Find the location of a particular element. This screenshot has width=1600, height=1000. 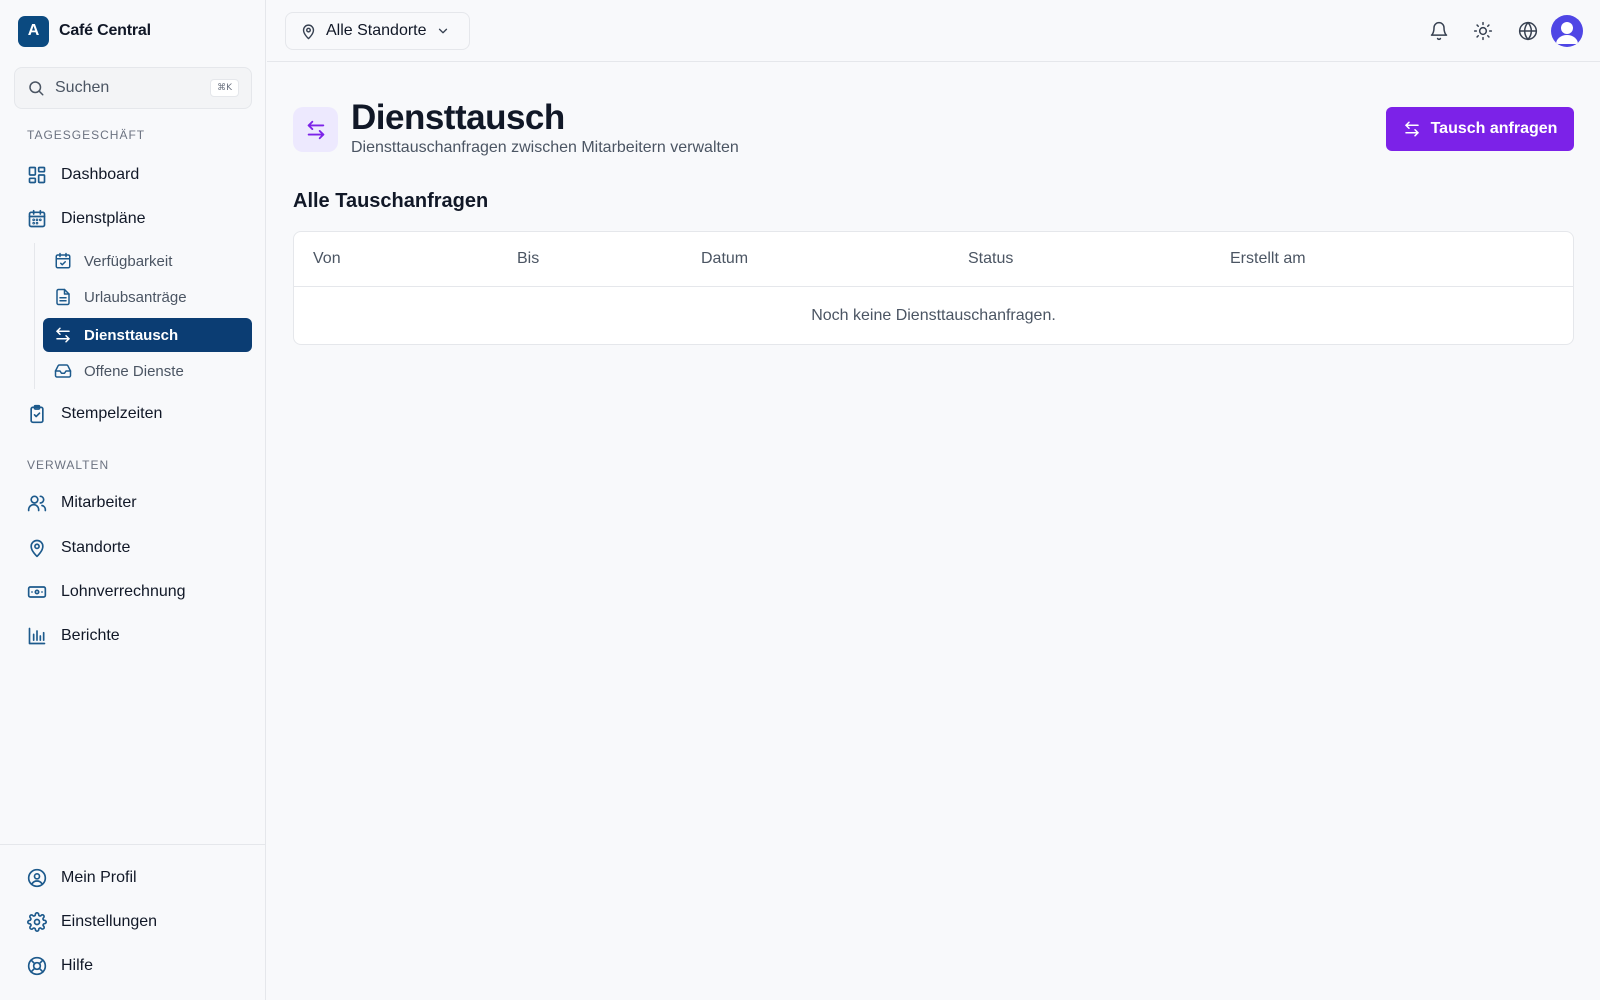

sidebar-item-hilfe: Hilfe is located at coordinates (133, 966).